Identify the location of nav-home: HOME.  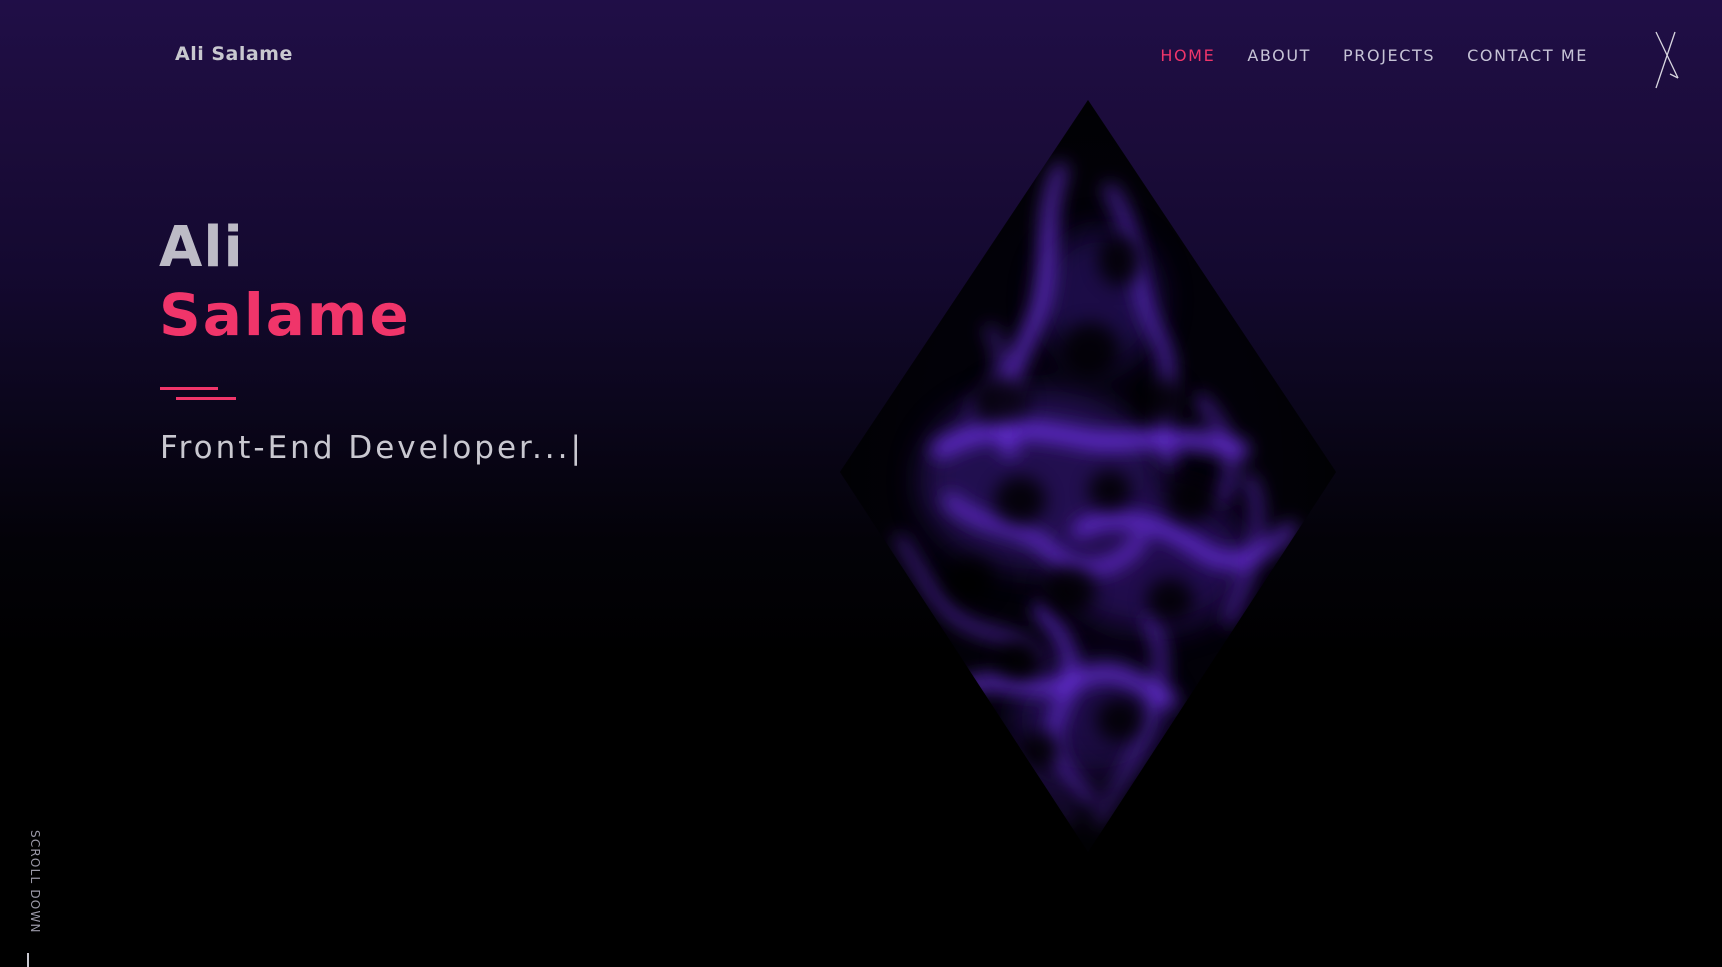
(1187, 55).